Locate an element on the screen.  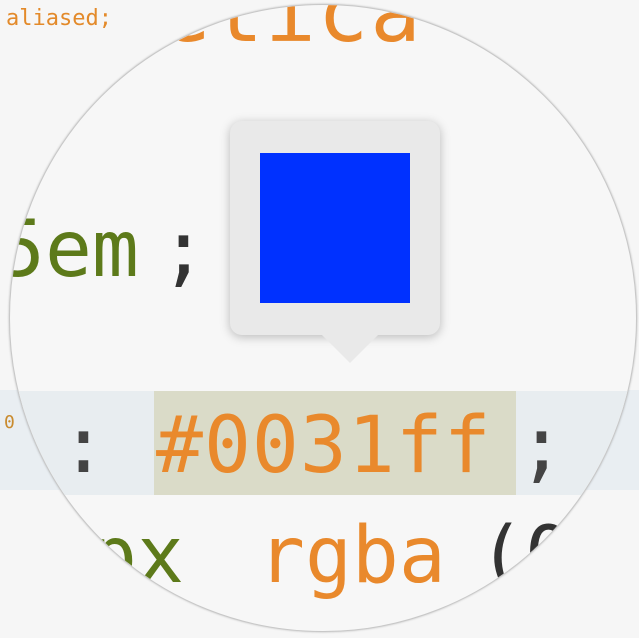
code-fragment-paren: (0 is located at coordinates (525, 556).